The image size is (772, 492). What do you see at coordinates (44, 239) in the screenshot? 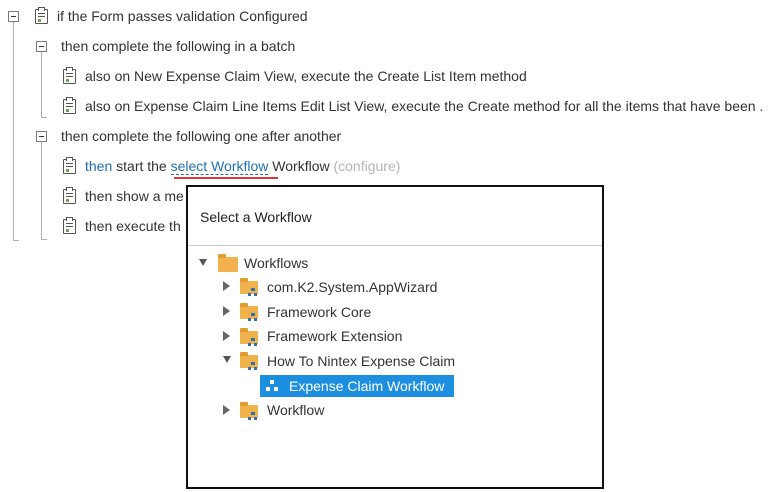
I see `tree-line-sequence-end` at bounding box center [44, 239].